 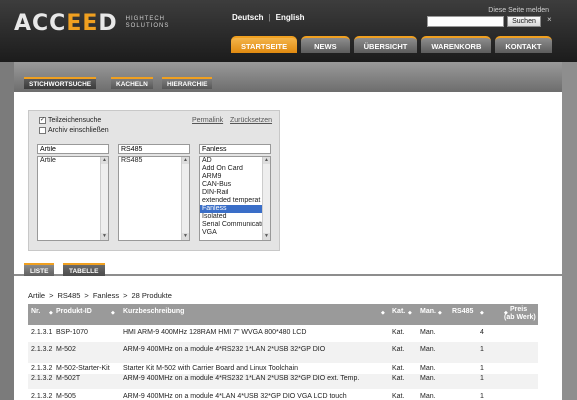 What do you see at coordinates (235, 217) in the screenshot?
I see `list-item: Isolated` at bounding box center [235, 217].